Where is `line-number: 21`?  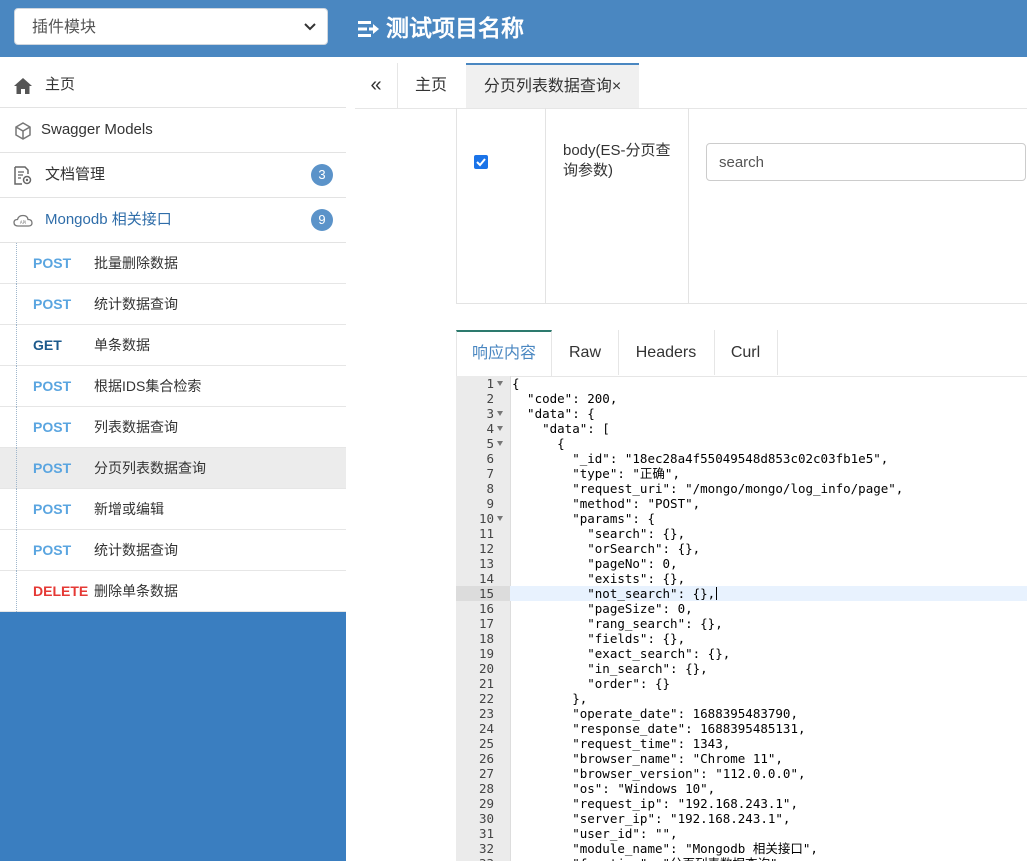
line-number: 21 is located at coordinates (486, 683).